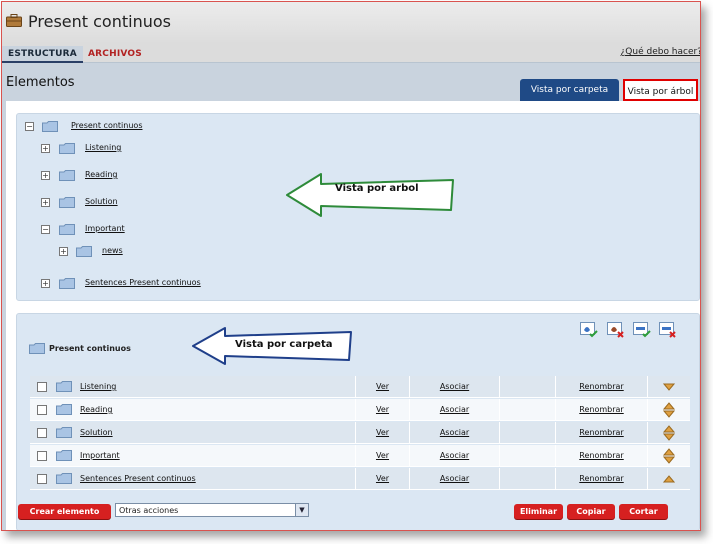  I want to click on section-title: Elementos, so click(40, 82).